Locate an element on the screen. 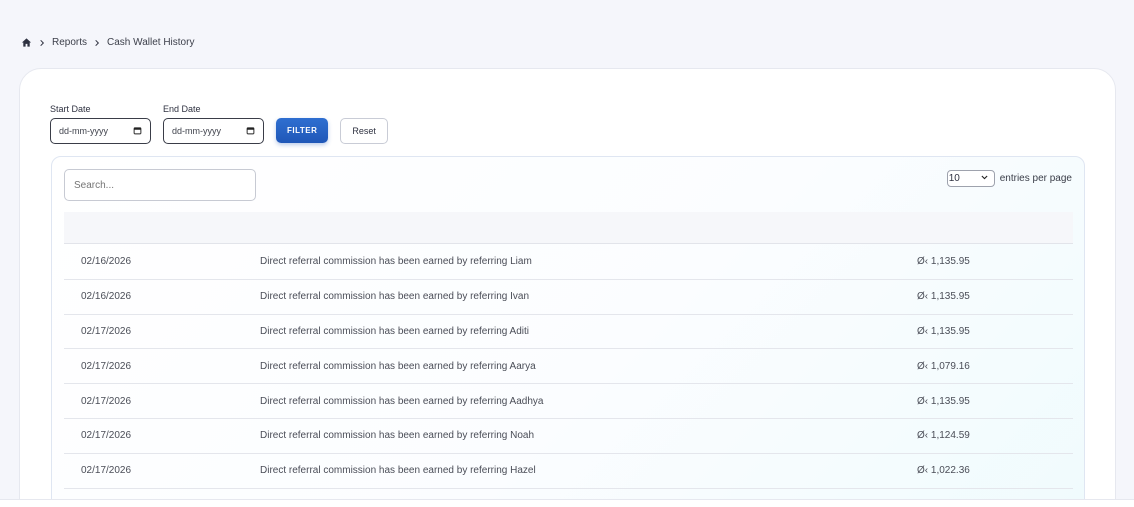 The height and width of the screenshot is (507, 1134). end-date-value: dd-mm-yyyy is located at coordinates (196, 131).